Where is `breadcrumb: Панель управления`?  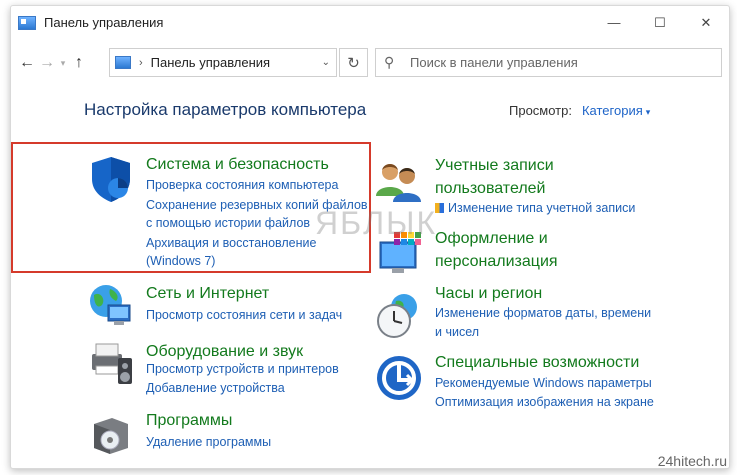 breadcrumb: Панель управления is located at coordinates (210, 62).